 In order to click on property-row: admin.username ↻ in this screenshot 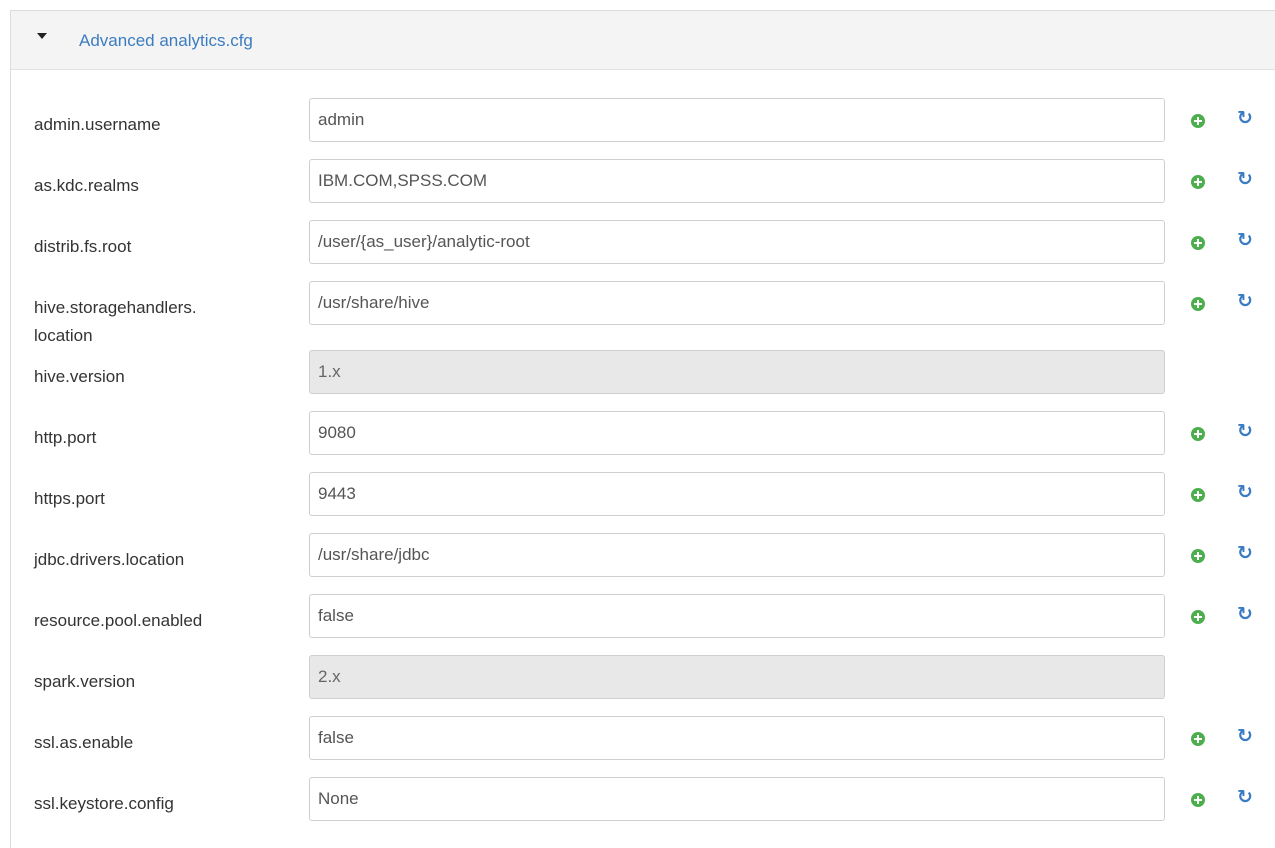, I will do `click(643, 127)`.